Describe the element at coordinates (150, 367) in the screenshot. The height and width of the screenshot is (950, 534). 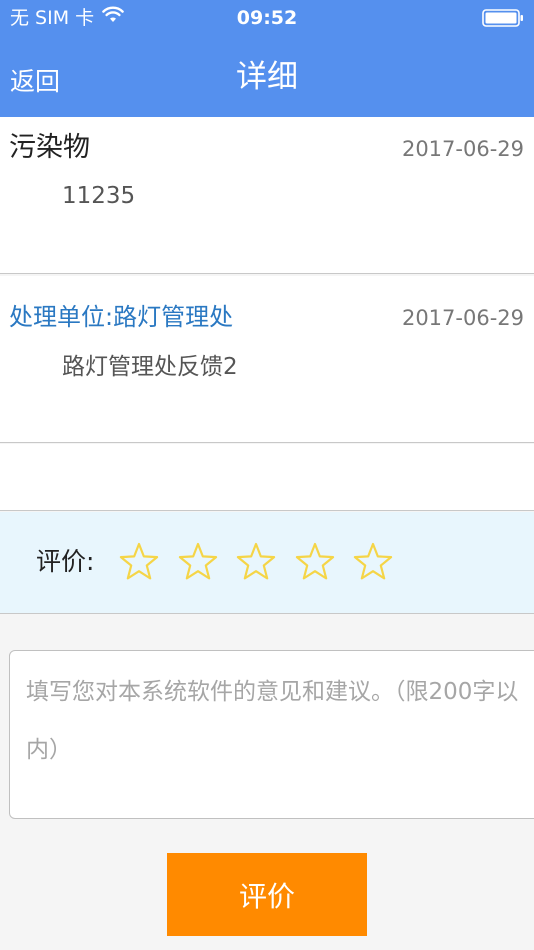
I see `record-body: 路灯管理处反馈2` at that location.